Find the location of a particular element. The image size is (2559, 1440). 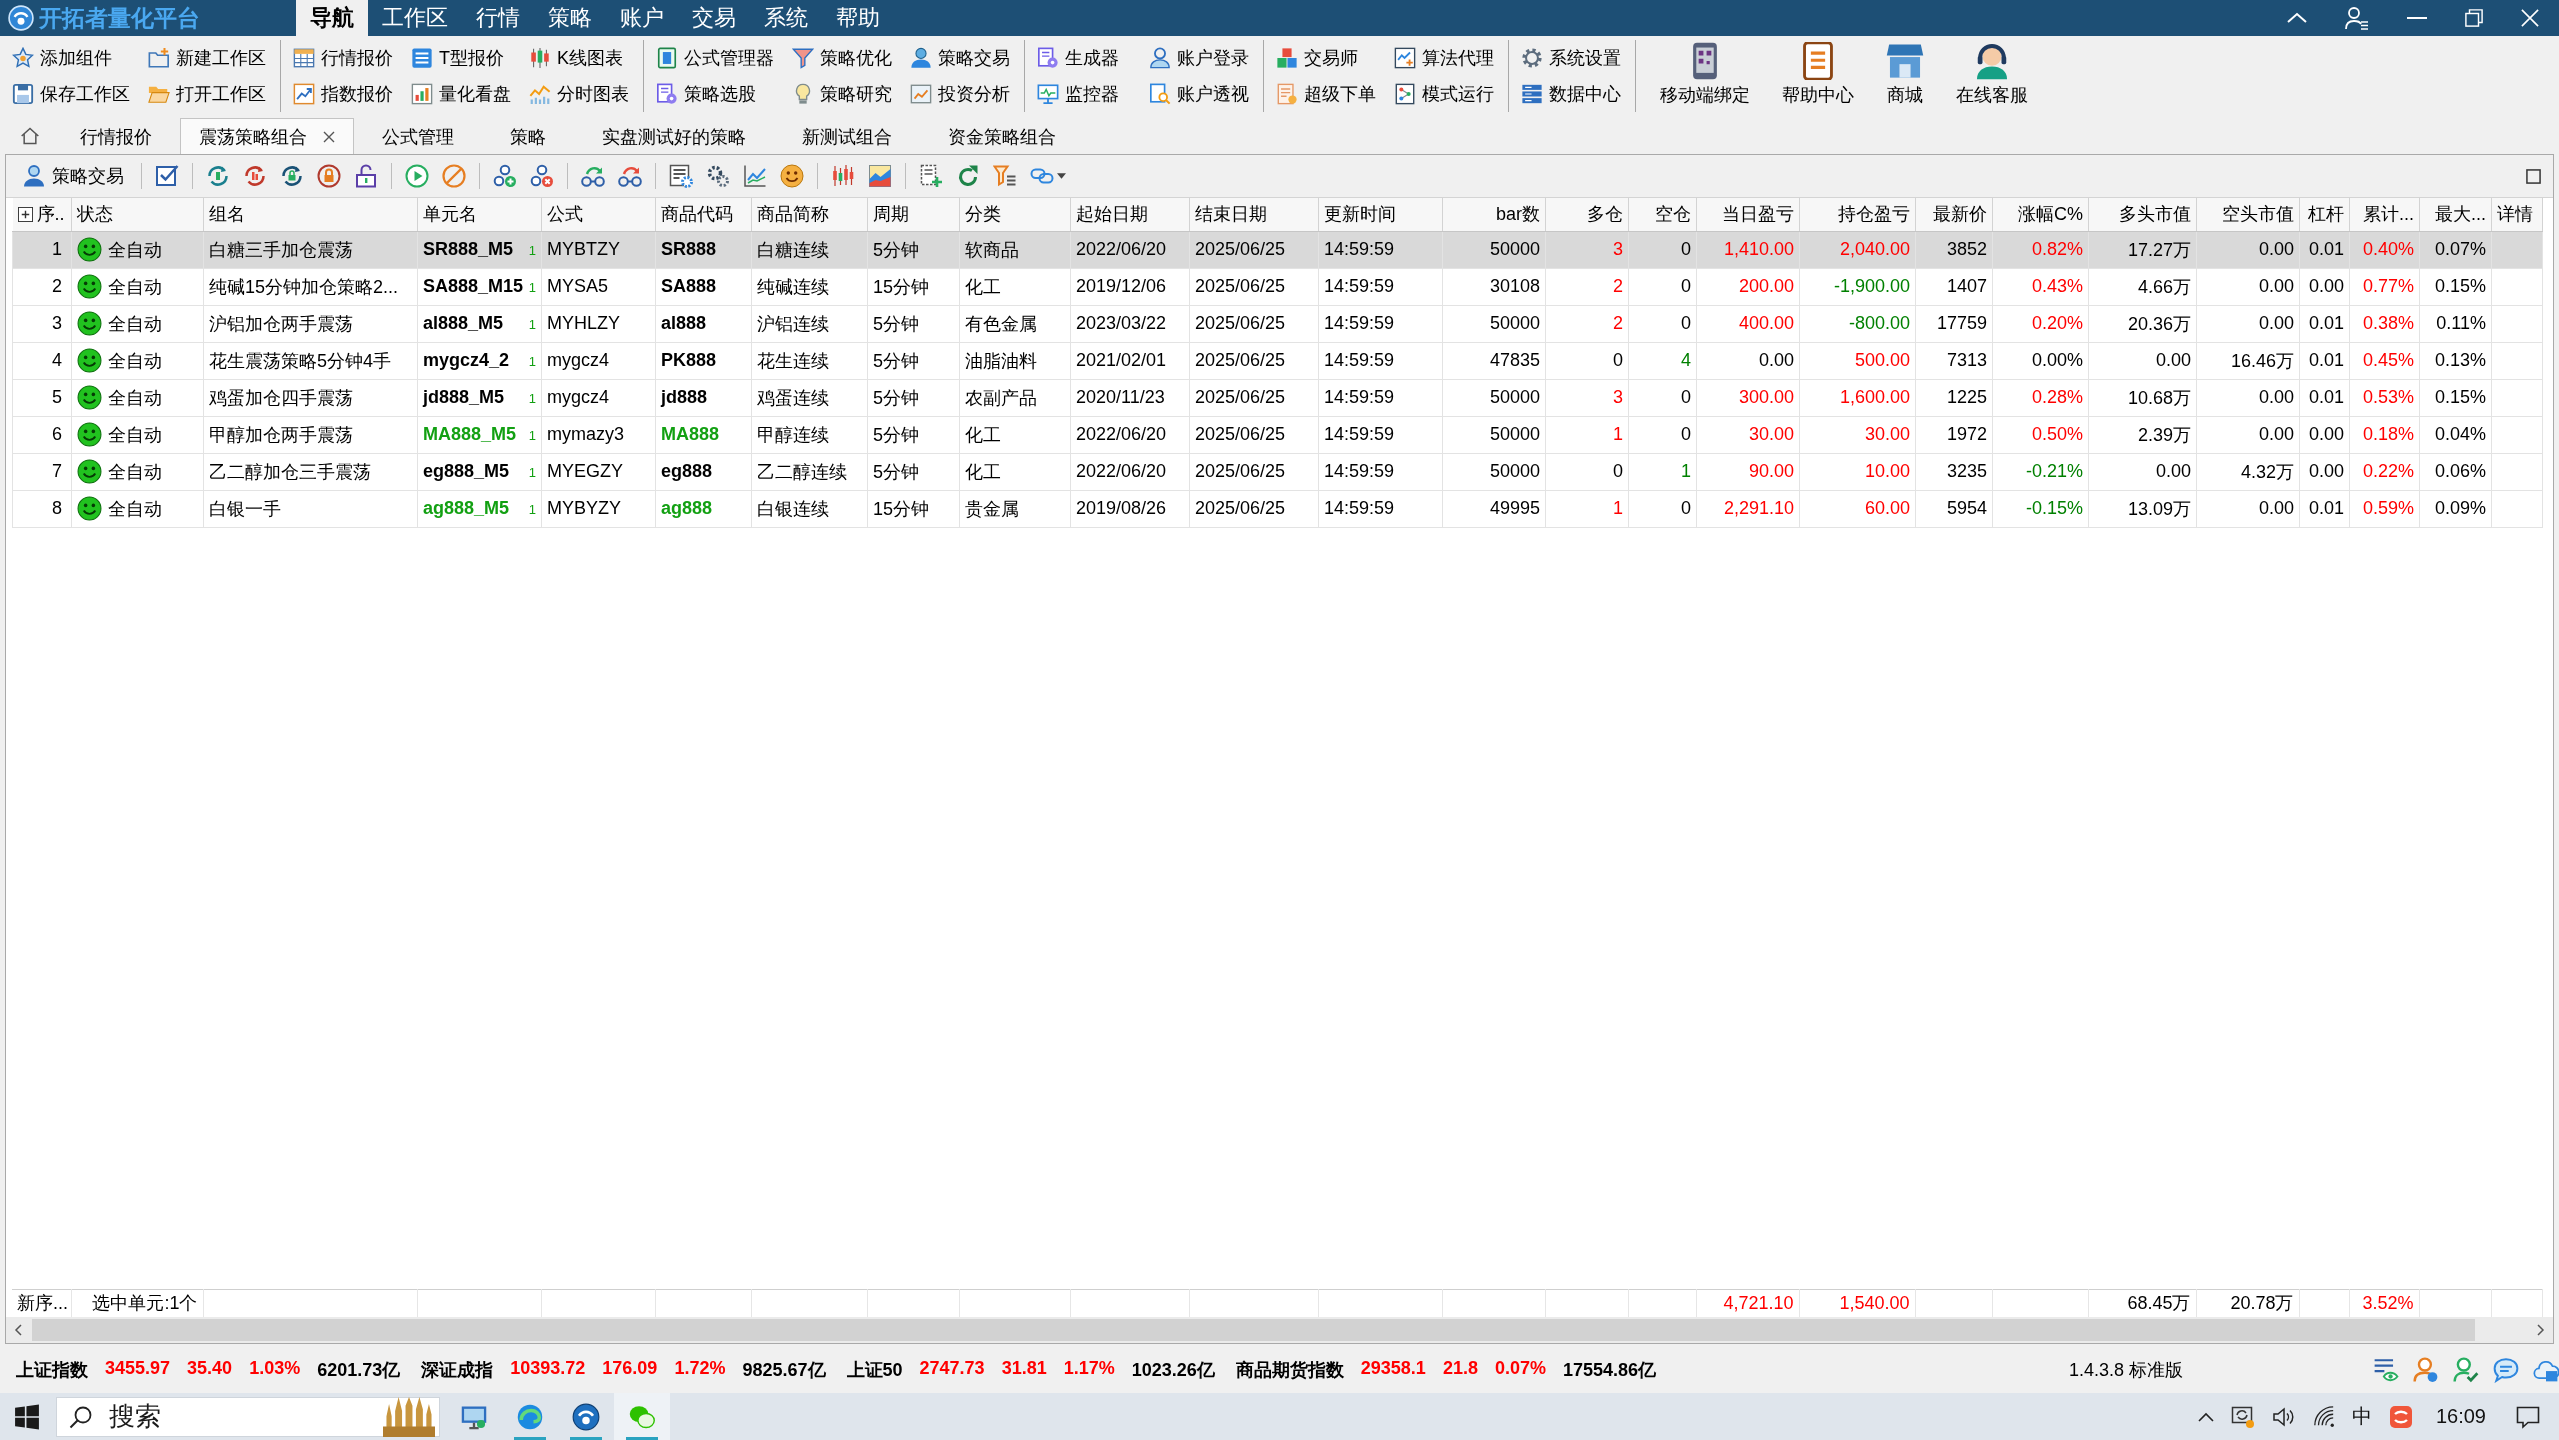

menu-item: 交易 is located at coordinates (714, 18).